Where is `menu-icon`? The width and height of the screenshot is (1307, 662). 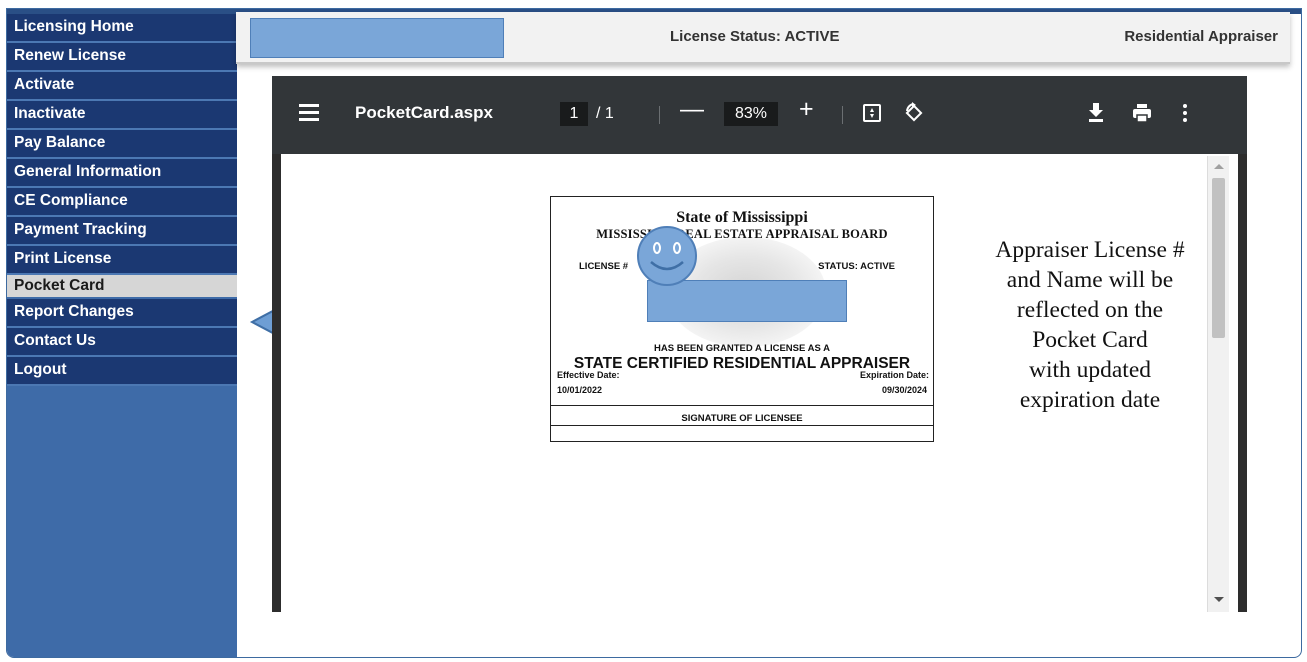
menu-icon is located at coordinates (309, 113).